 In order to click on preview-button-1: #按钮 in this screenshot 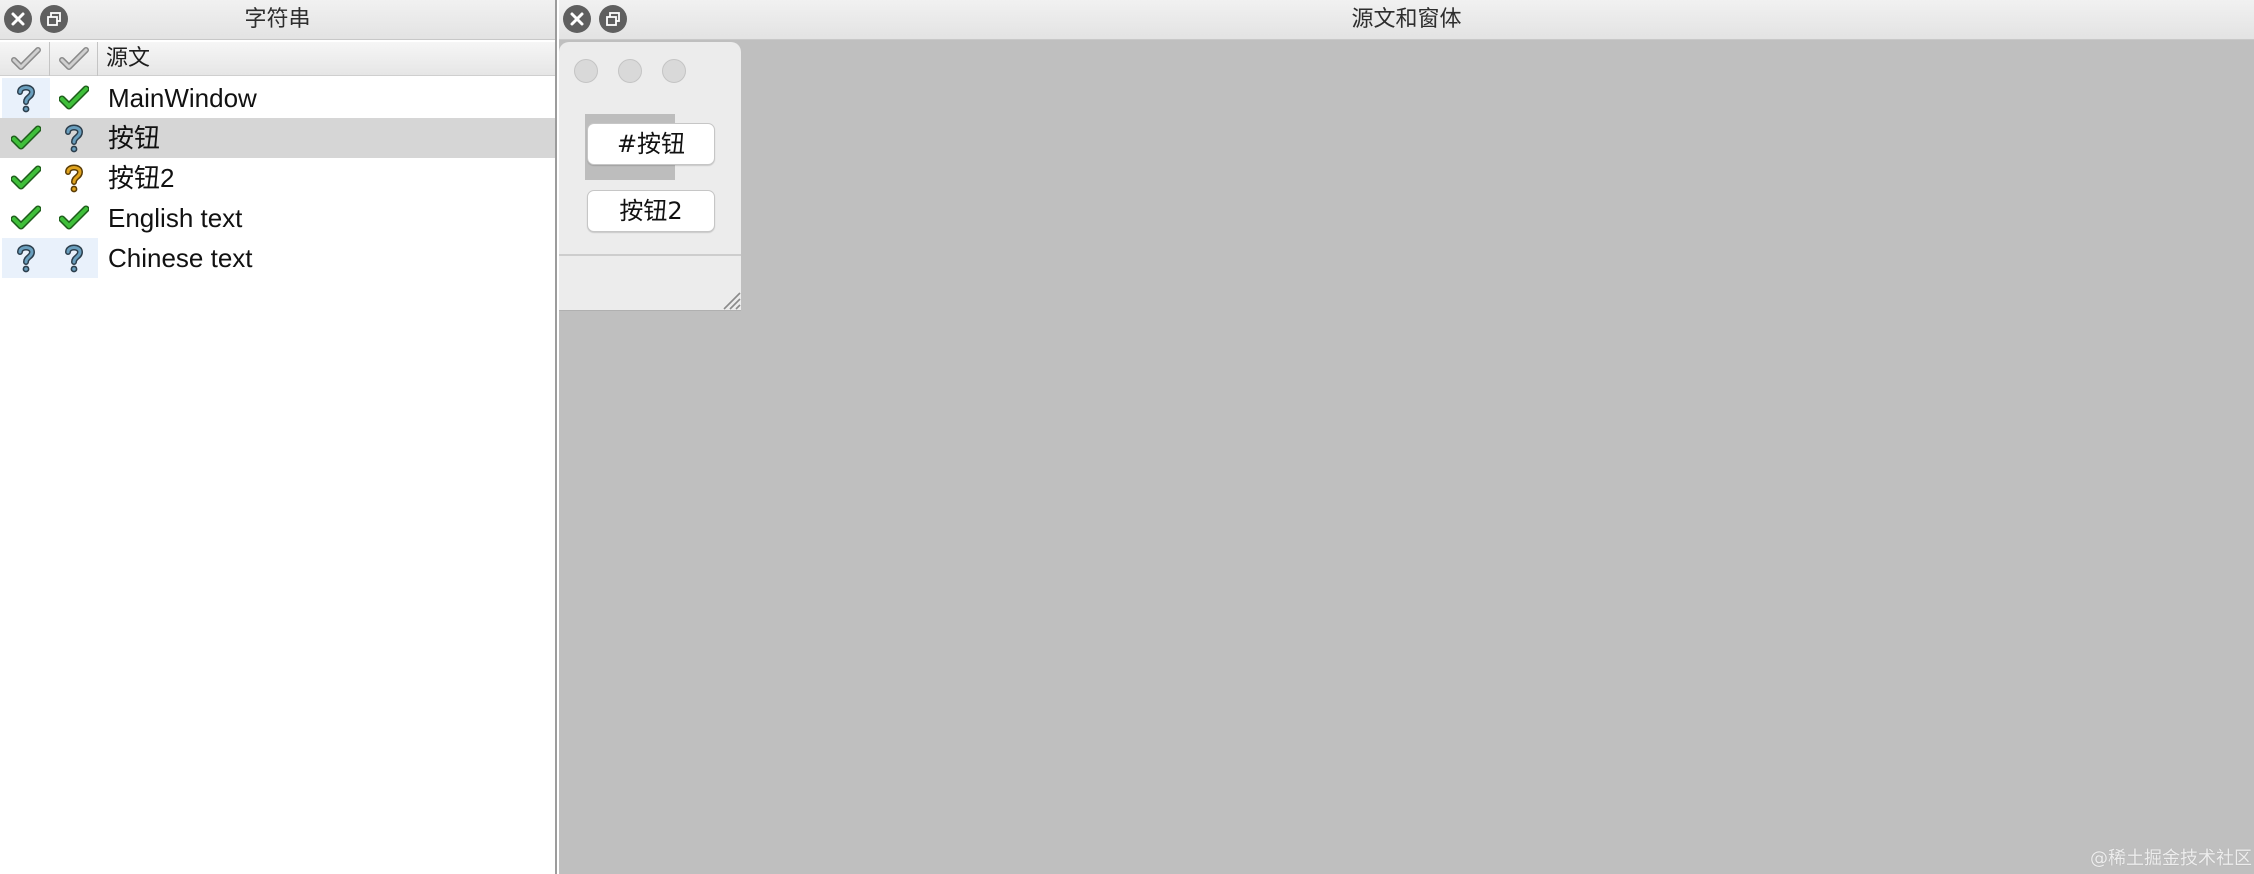, I will do `click(651, 144)`.